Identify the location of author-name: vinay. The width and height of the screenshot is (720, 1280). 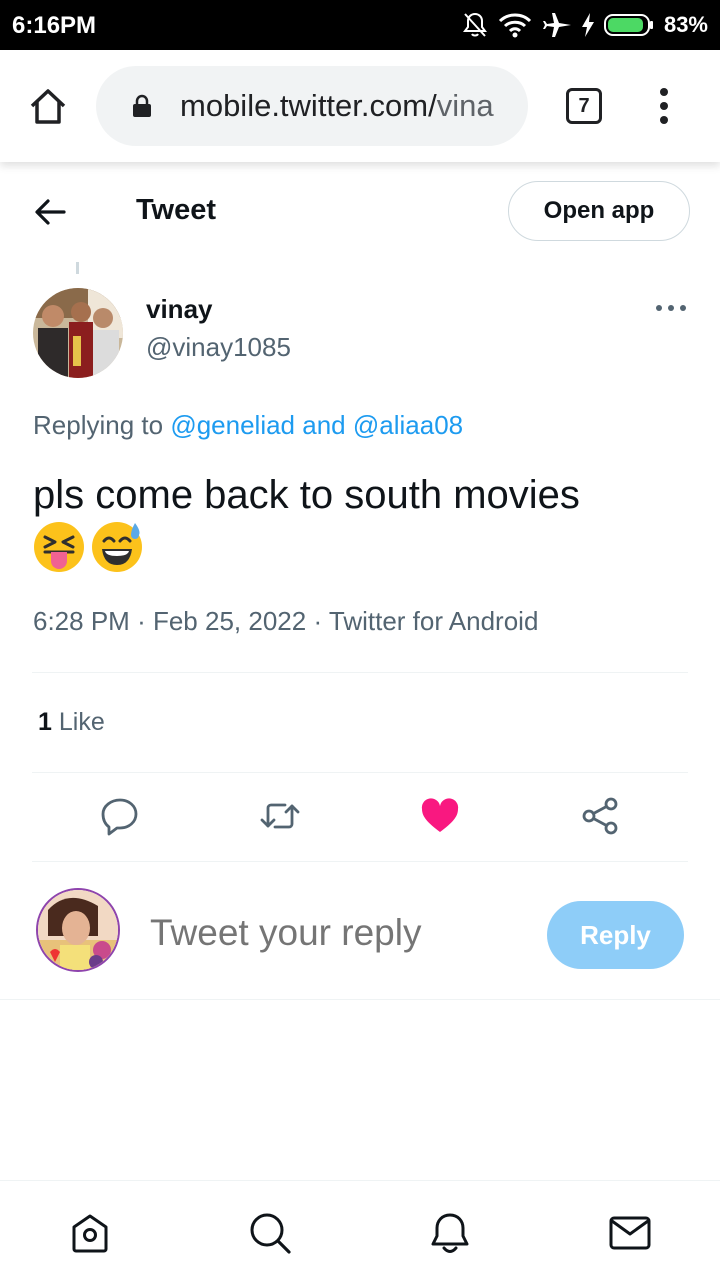
(179, 309).